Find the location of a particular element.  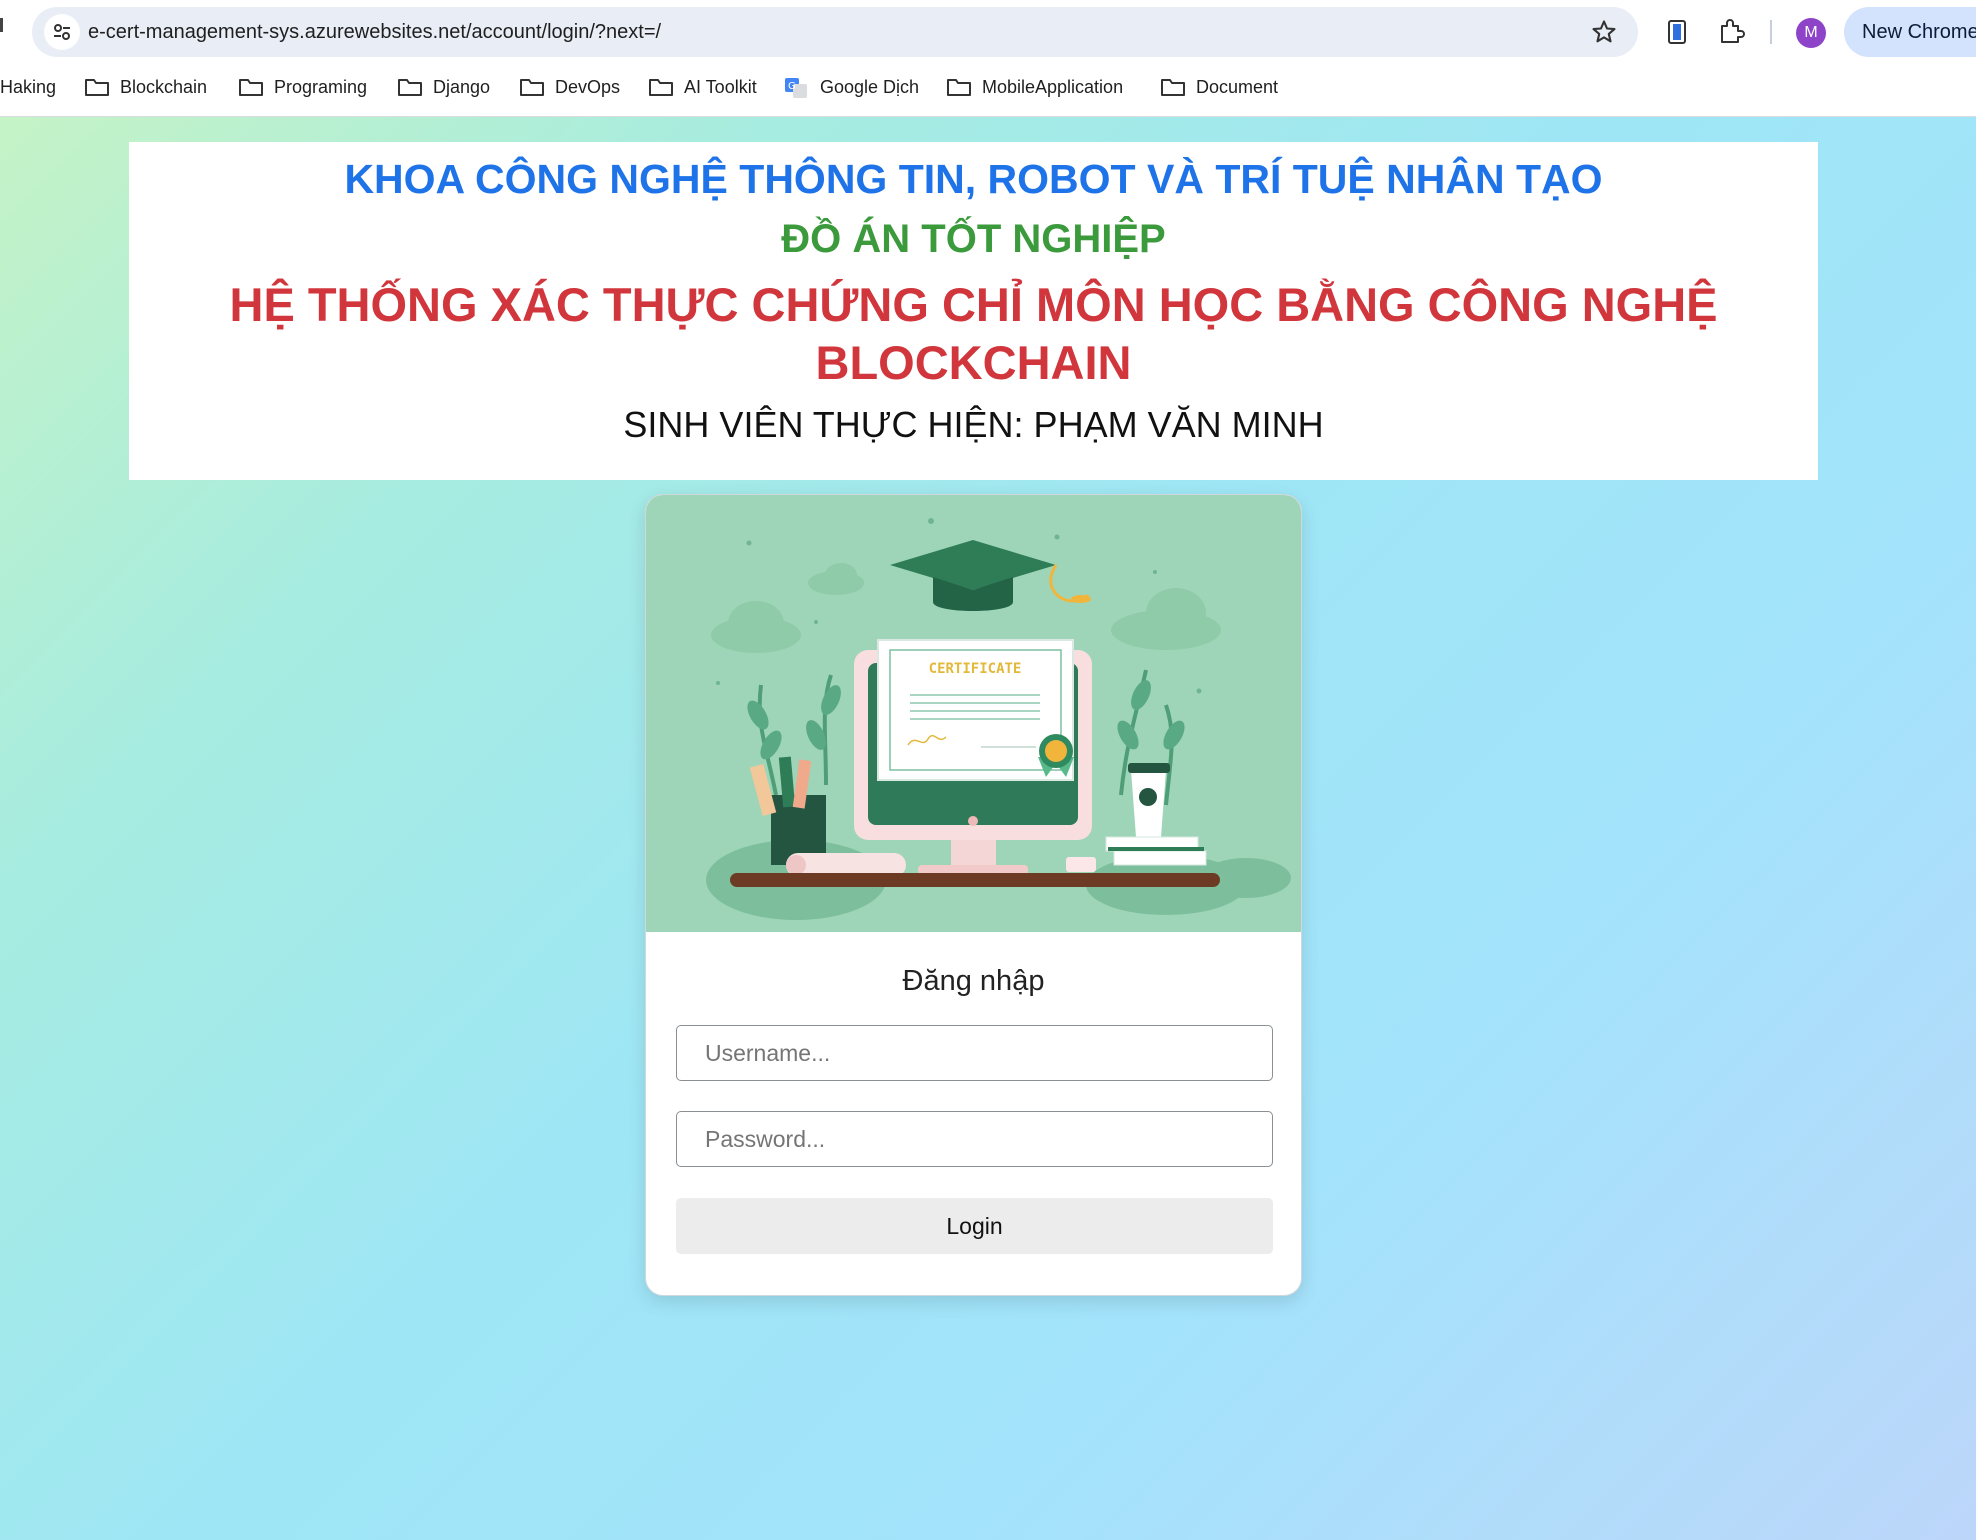

login-title: Đăng nhập is located at coordinates (973, 981).